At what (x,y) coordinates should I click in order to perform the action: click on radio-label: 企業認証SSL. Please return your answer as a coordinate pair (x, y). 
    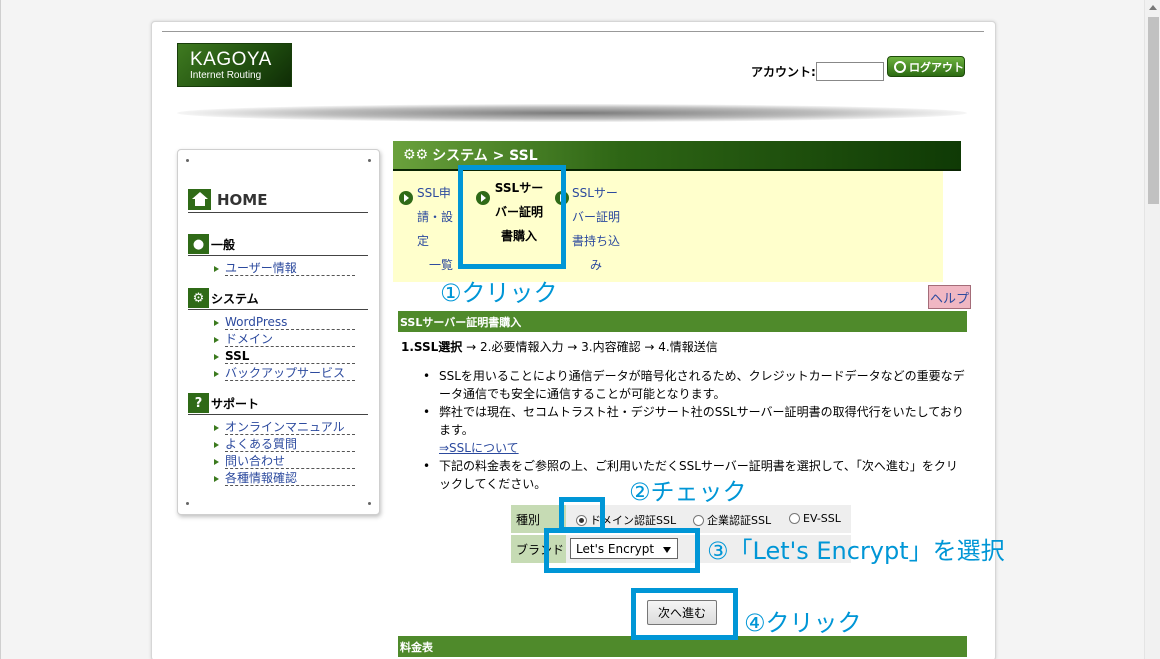
    Looking at the image, I should click on (739, 520).